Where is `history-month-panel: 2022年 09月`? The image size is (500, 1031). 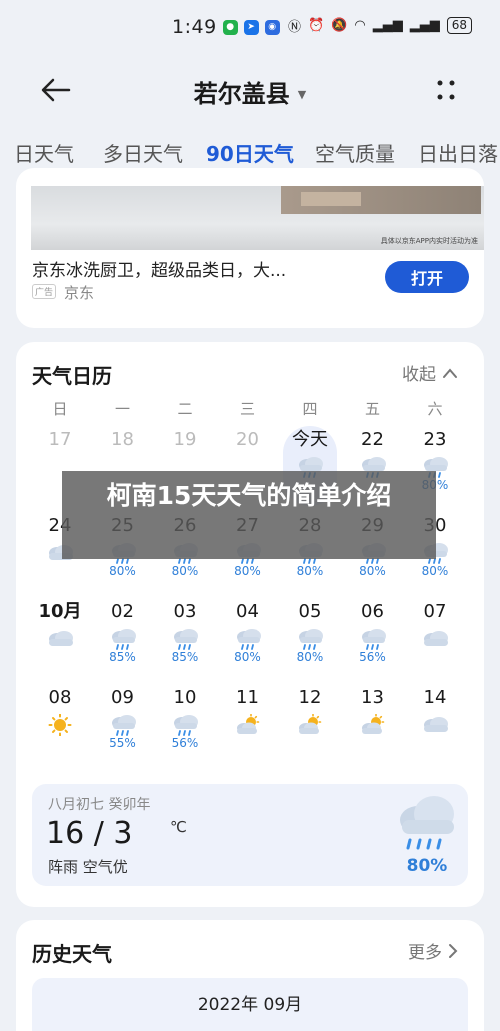 history-month-panel: 2022年 09月 is located at coordinates (250, 1004).